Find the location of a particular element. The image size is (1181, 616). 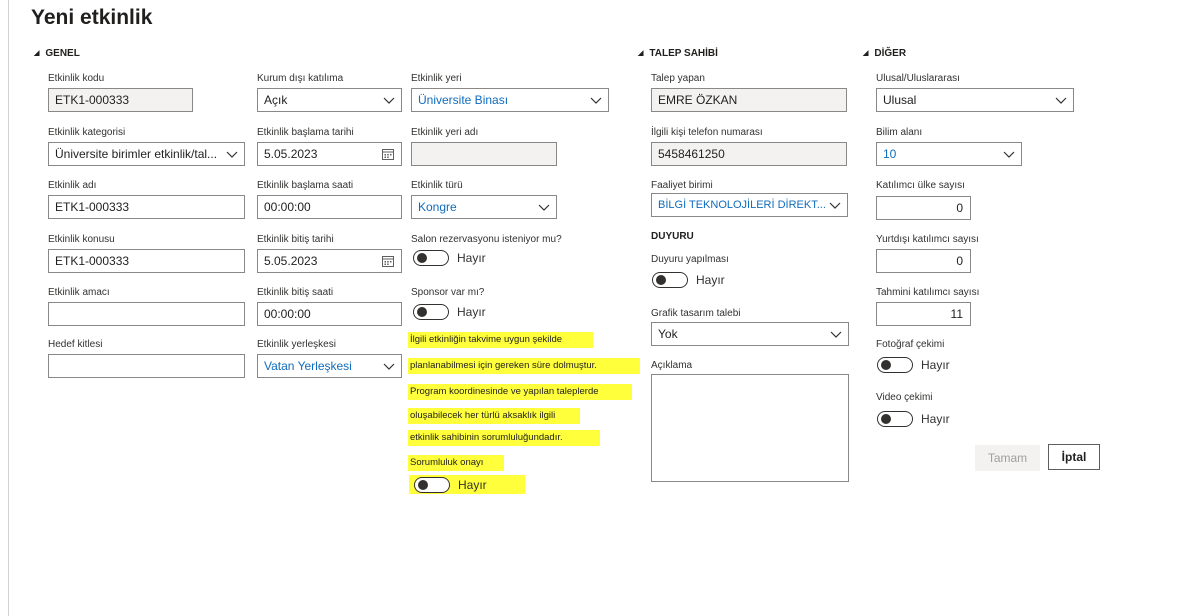

etkinlik-yeri-select: Üniversite Binası is located at coordinates (510, 100).